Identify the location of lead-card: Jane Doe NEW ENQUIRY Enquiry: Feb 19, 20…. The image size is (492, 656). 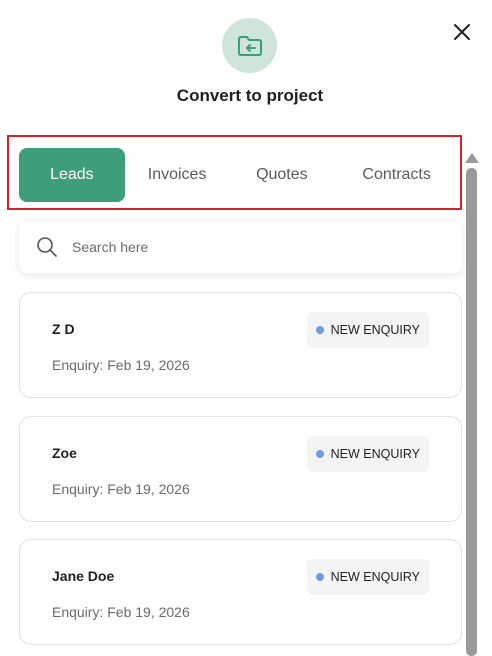
(240, 592).